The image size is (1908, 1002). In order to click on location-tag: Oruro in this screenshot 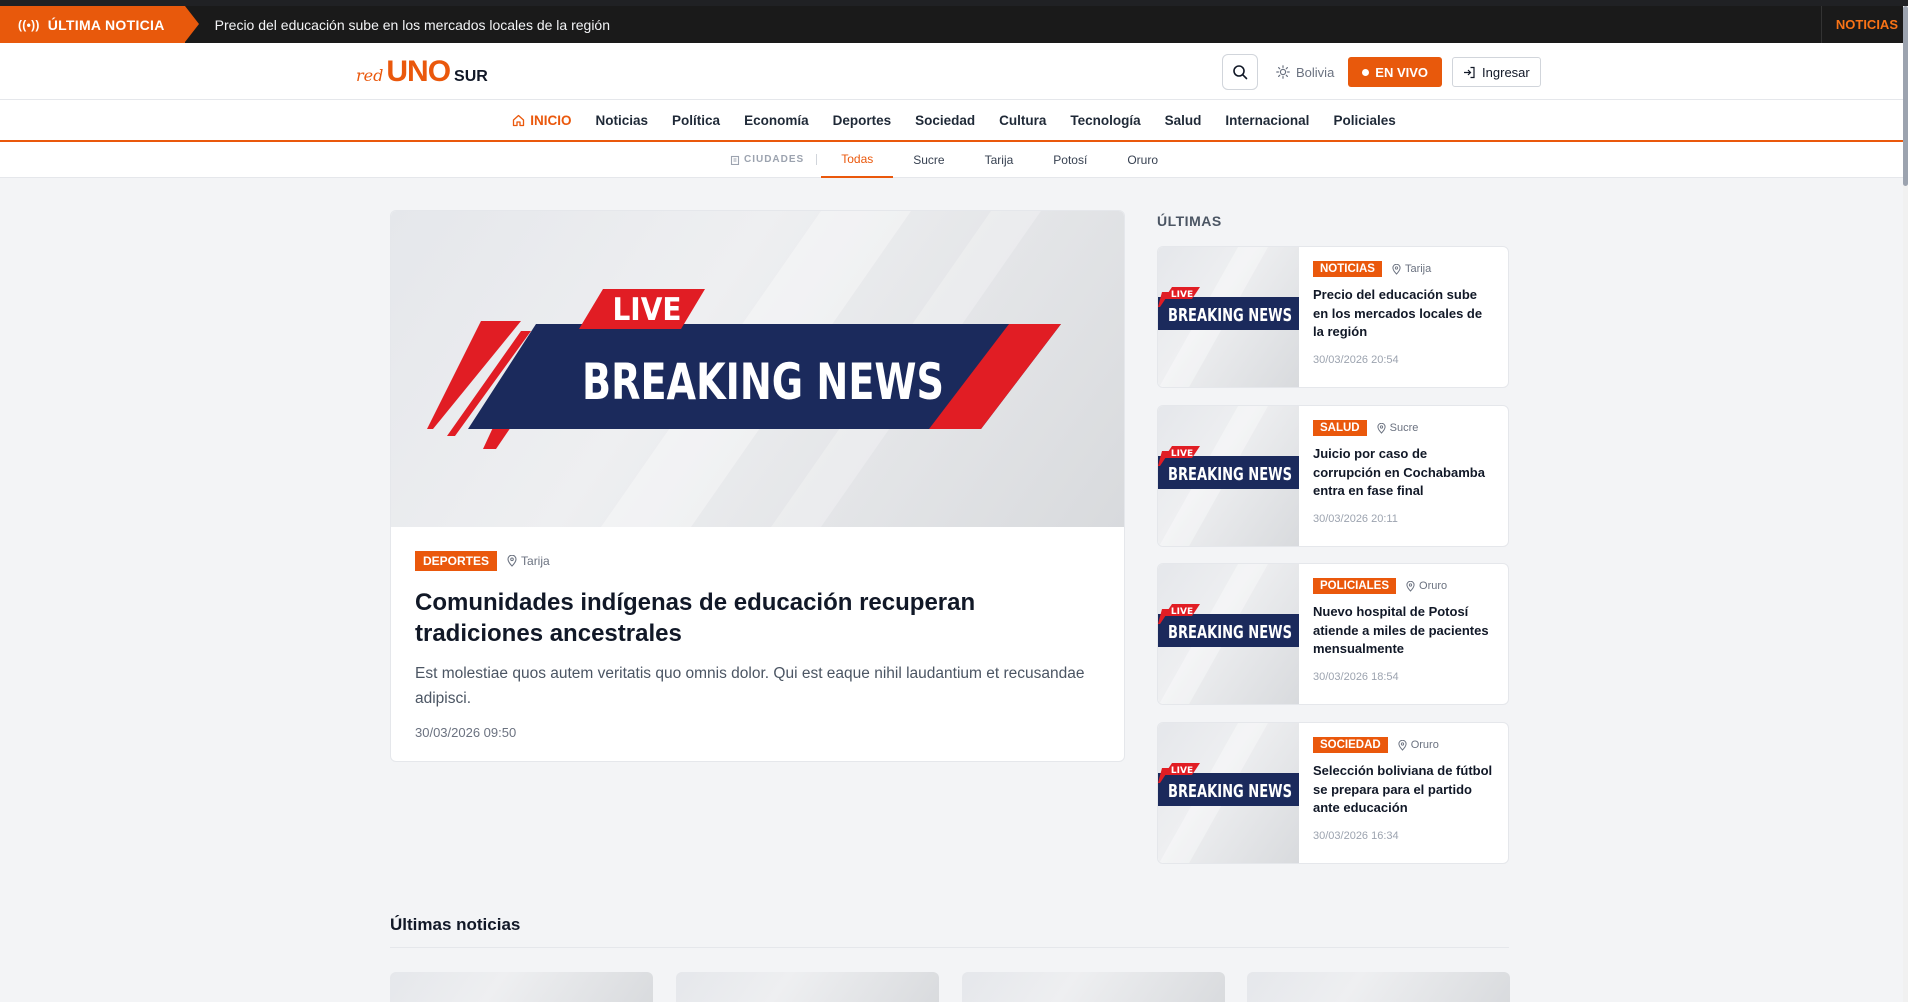, I will do `click(1426, 586)`.